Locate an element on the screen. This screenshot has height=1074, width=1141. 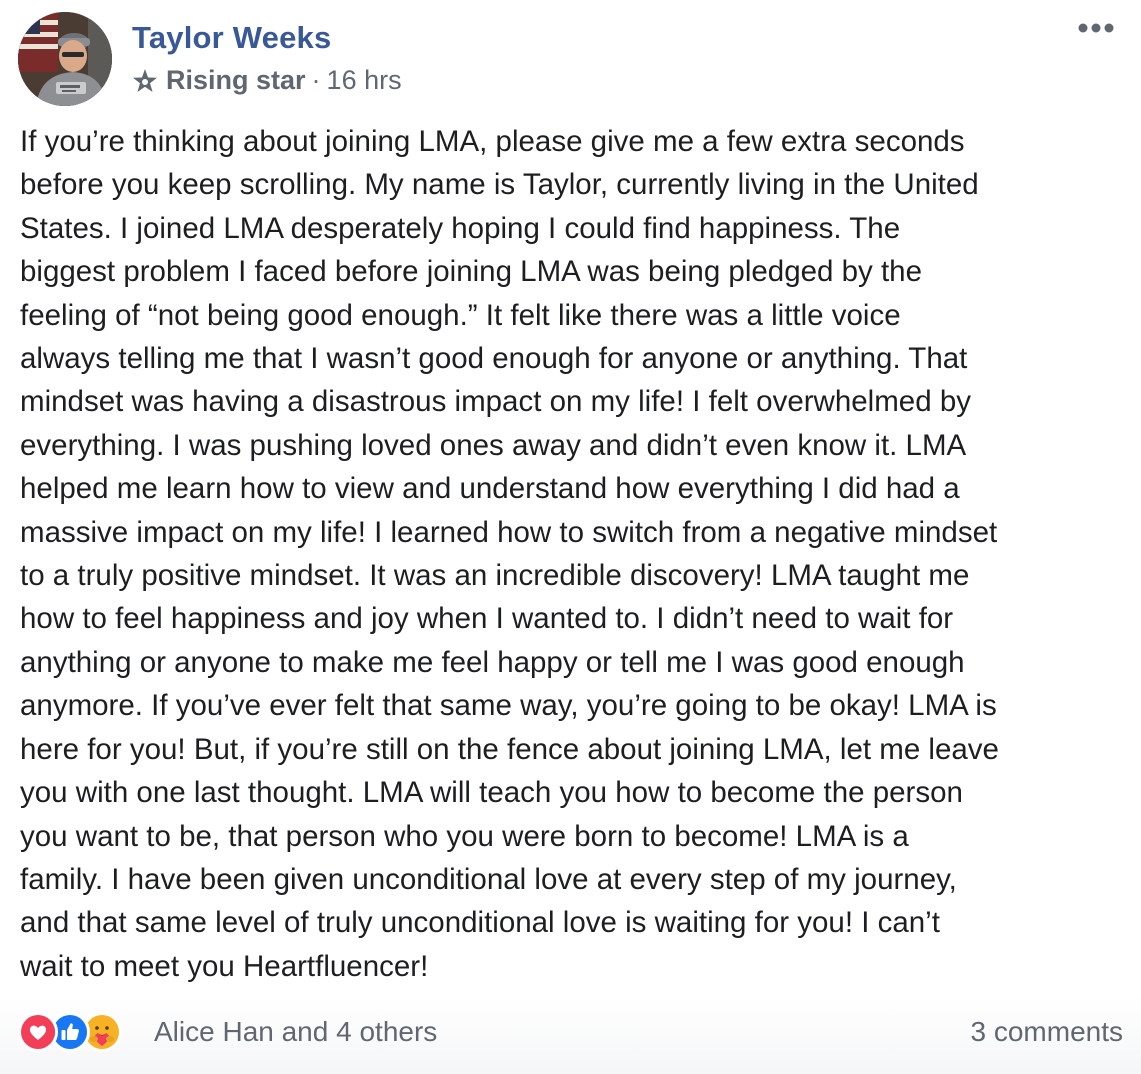
badge-label: Rising star is located at coordinates (236, 80).